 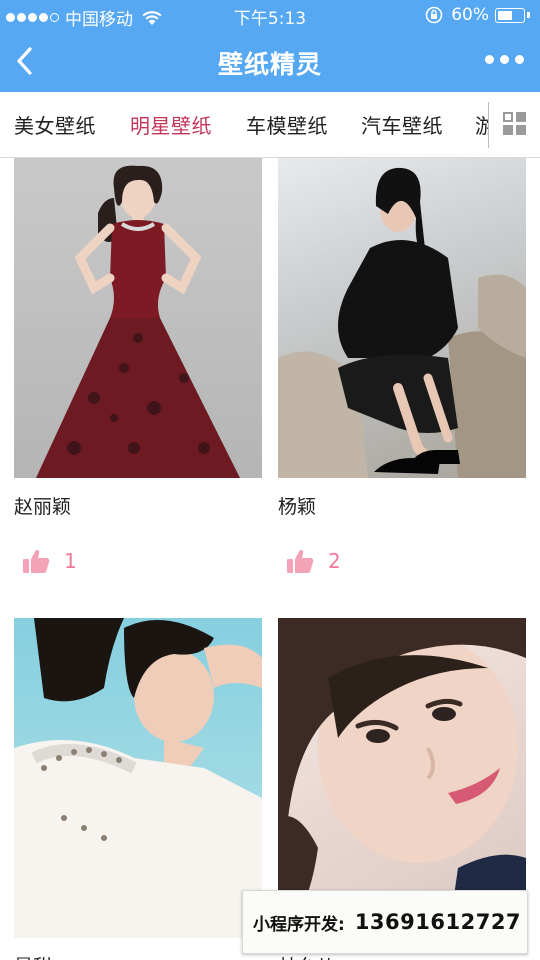 I want to click on wallpaper-name: 赵丽颖, so click(x=43, y=507).